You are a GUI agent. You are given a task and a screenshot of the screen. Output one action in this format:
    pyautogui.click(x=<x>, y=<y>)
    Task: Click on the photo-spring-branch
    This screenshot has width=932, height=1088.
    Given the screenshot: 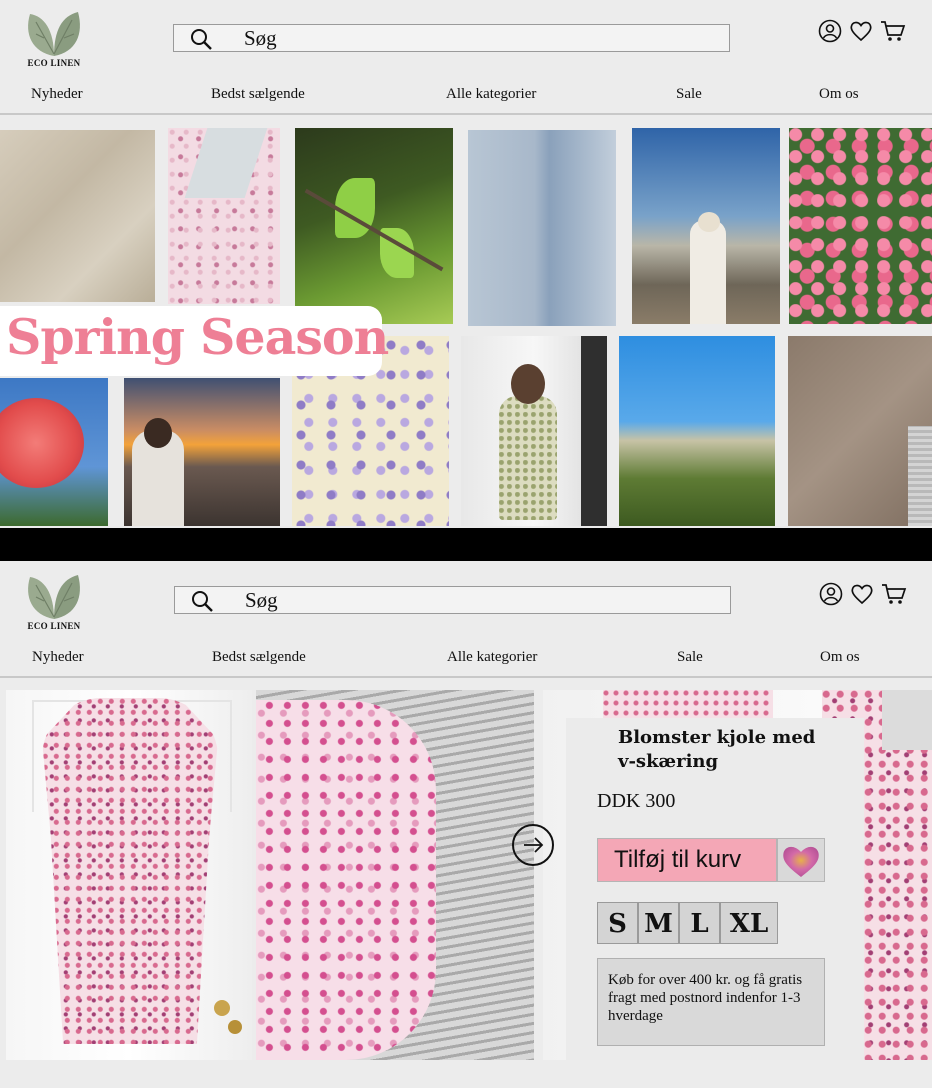 What is the action you would take?
    pyautogui.click(x=374, y=226)
    